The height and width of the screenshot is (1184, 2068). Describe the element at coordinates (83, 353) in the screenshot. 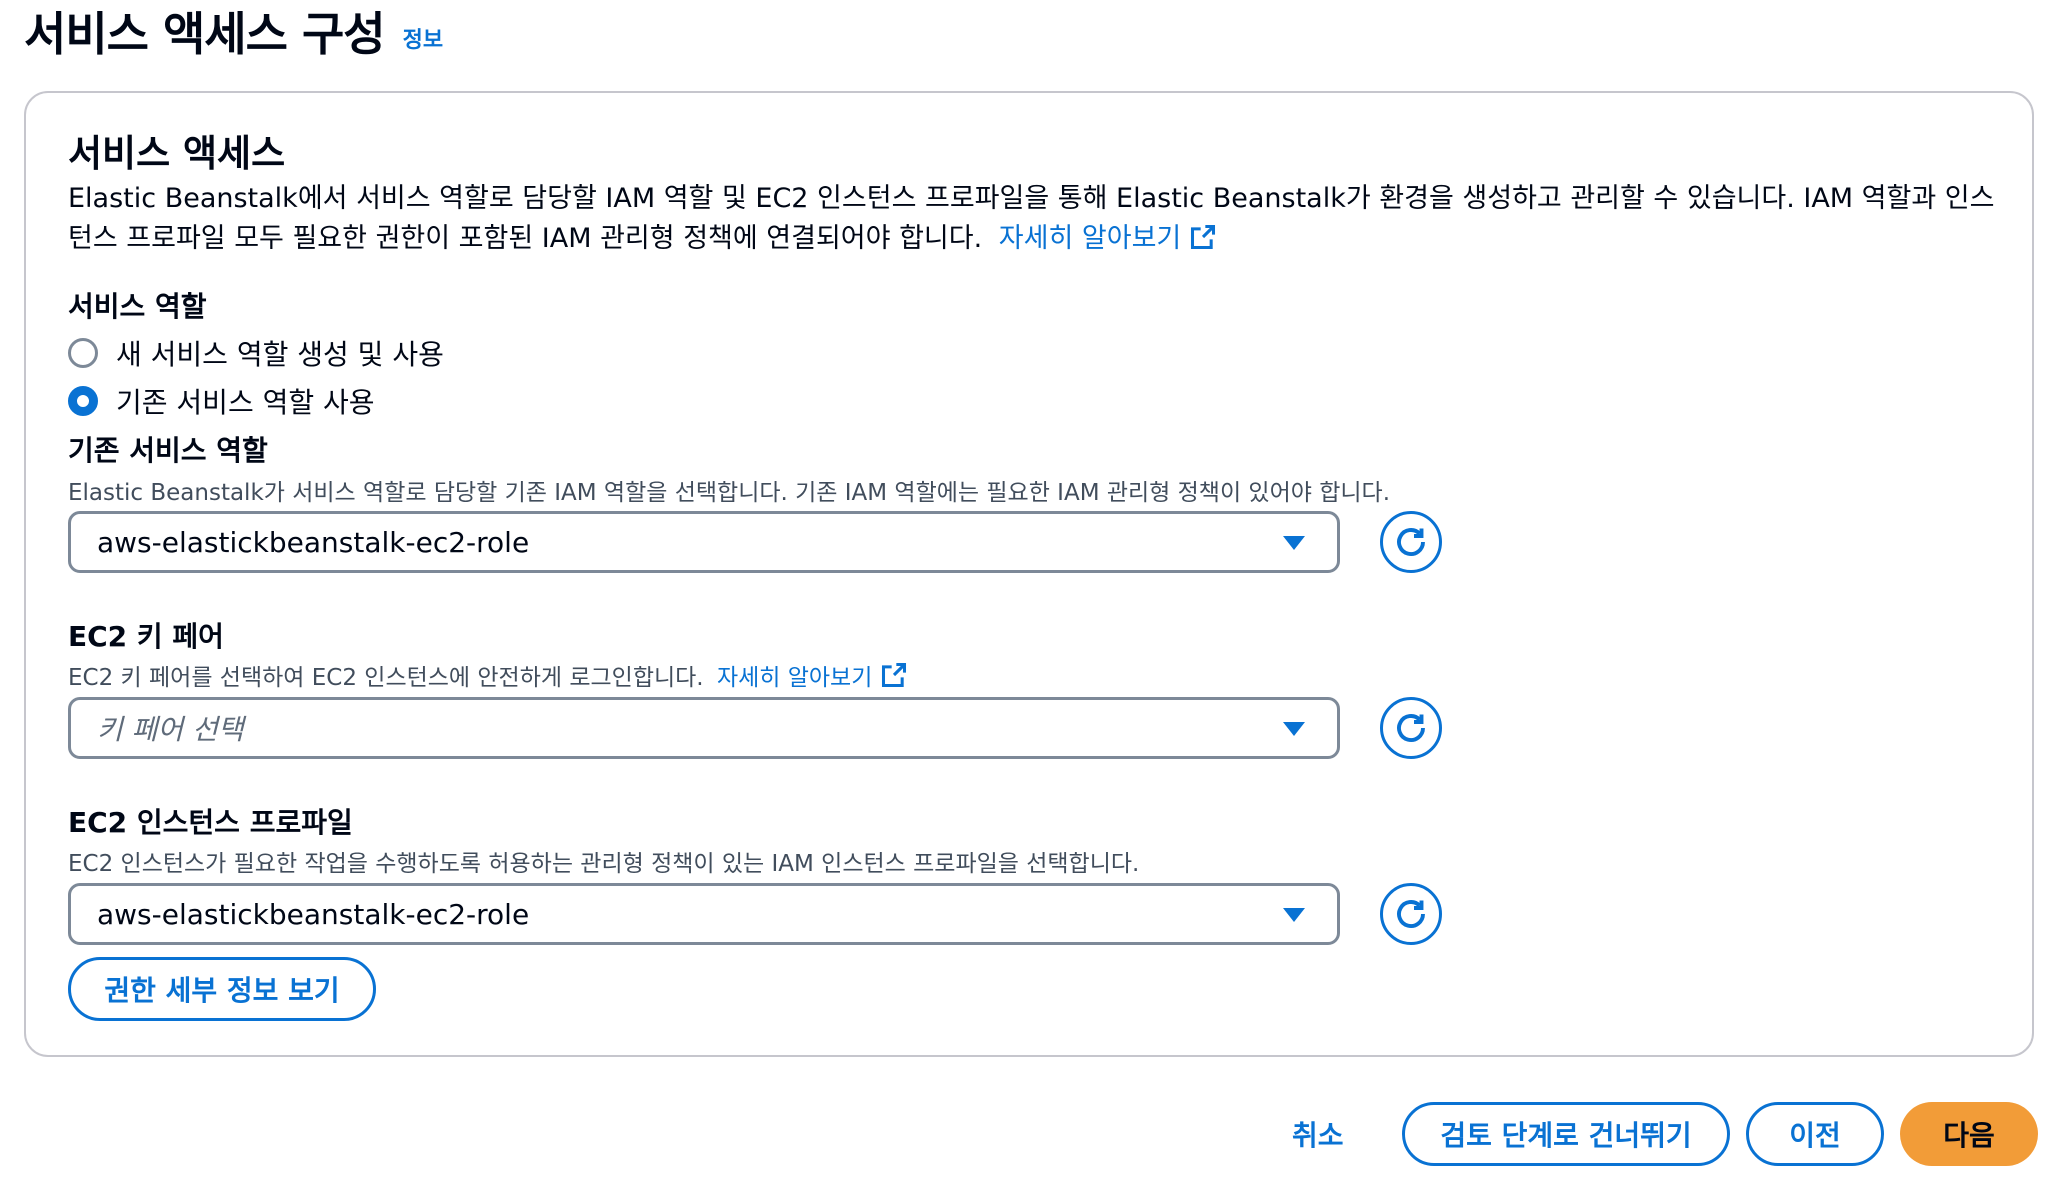

I see `radio-button-unchecked` at that location.